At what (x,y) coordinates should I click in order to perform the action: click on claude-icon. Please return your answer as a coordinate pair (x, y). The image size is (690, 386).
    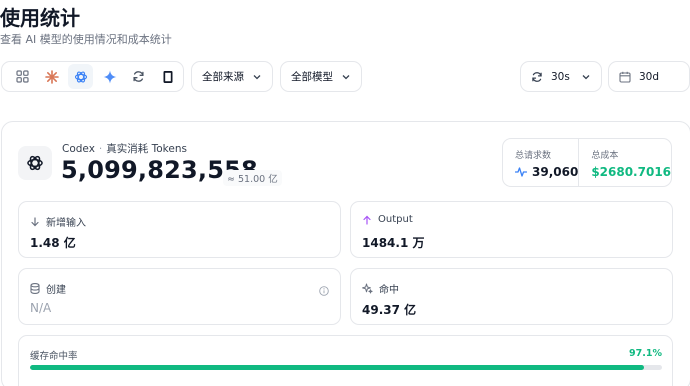
    Looking at the image, I should click on (51, 76).